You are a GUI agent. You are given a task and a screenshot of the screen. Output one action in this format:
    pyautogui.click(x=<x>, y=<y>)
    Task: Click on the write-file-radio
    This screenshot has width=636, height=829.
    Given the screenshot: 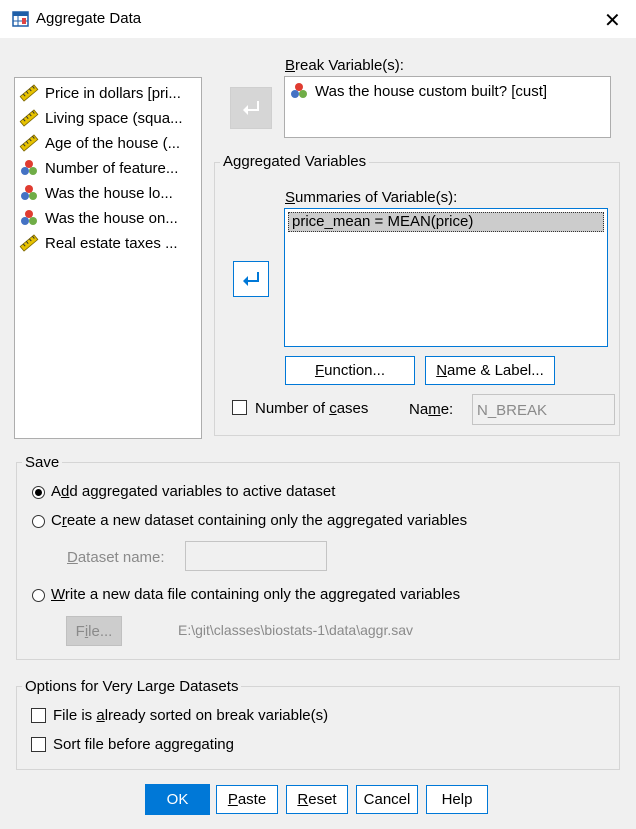 What is the action you would take?
    pyautogui.click(x=38, y=595)
    